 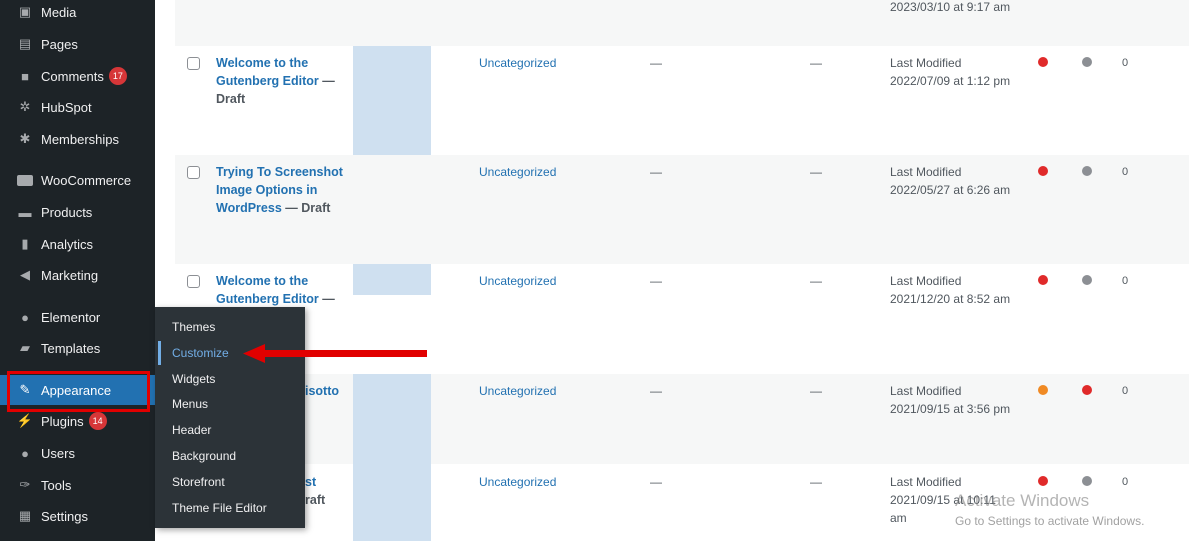 What do you see at coordinates (25, 347) in the screenshot?
I see `templates-icon: ▰` at bounding box center [25, 347].